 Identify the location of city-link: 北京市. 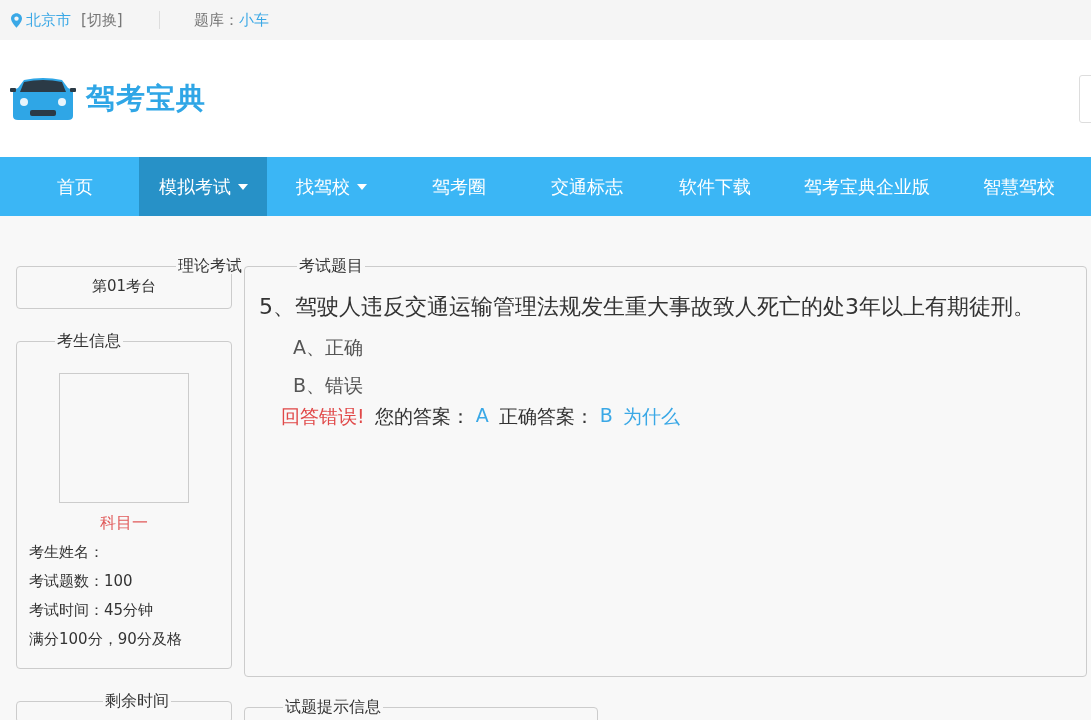
(48, 20).